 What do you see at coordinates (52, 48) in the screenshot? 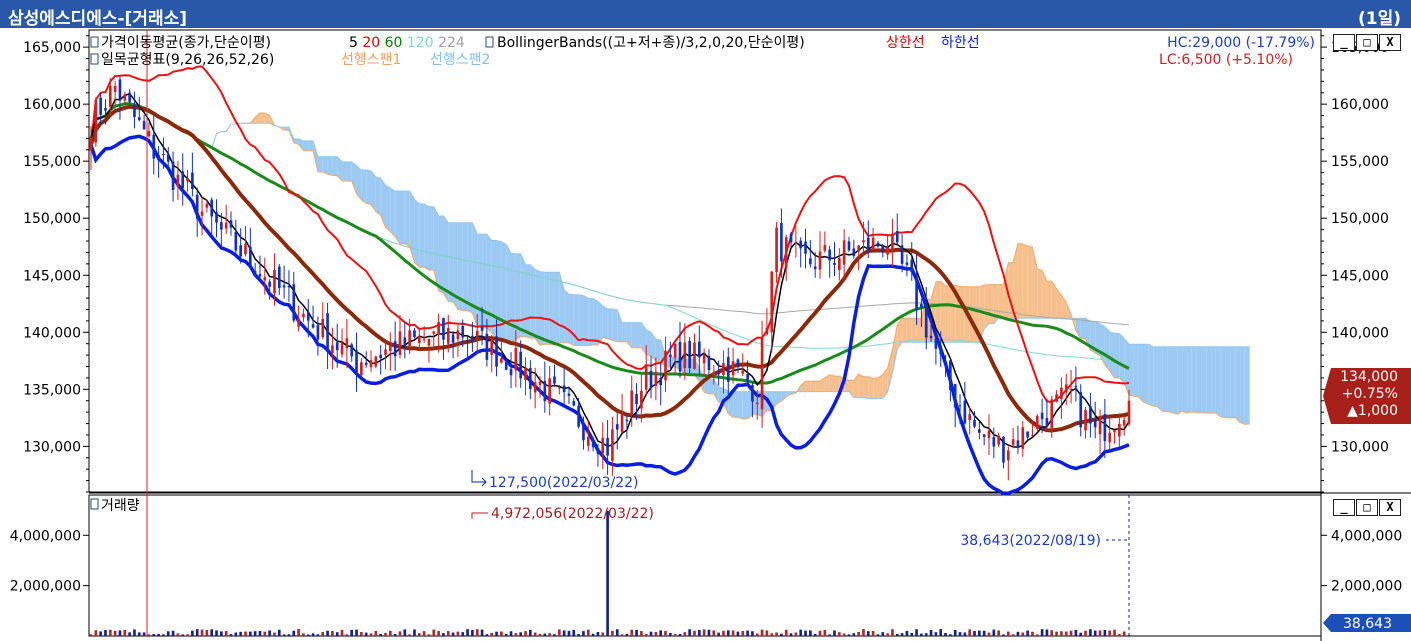
I see `price-tick-label: 165,000` at bounding box center [52, 48].